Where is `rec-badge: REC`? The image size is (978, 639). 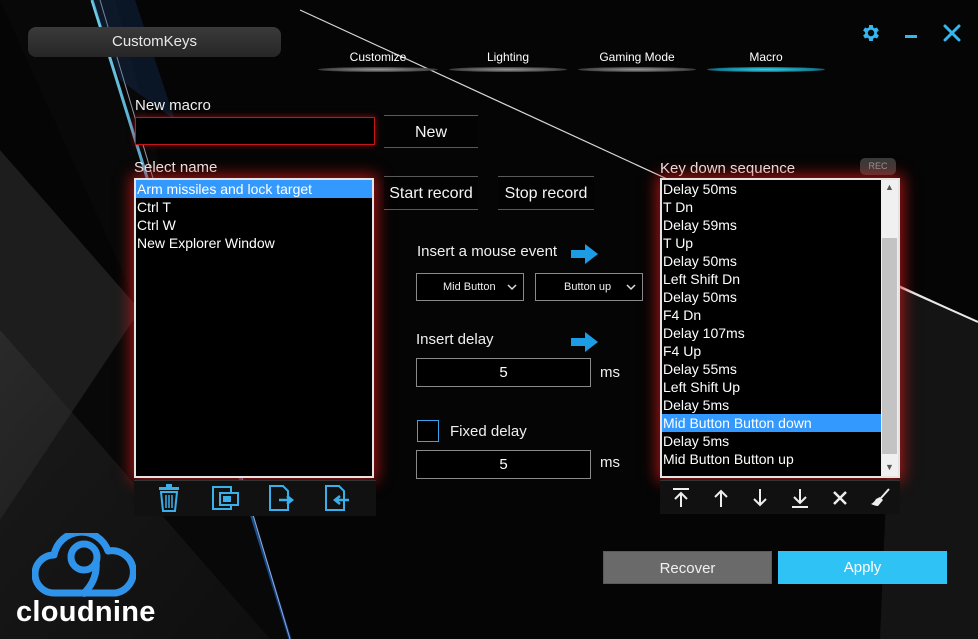
rec-badge: REC is located at coordinates (878, 166).